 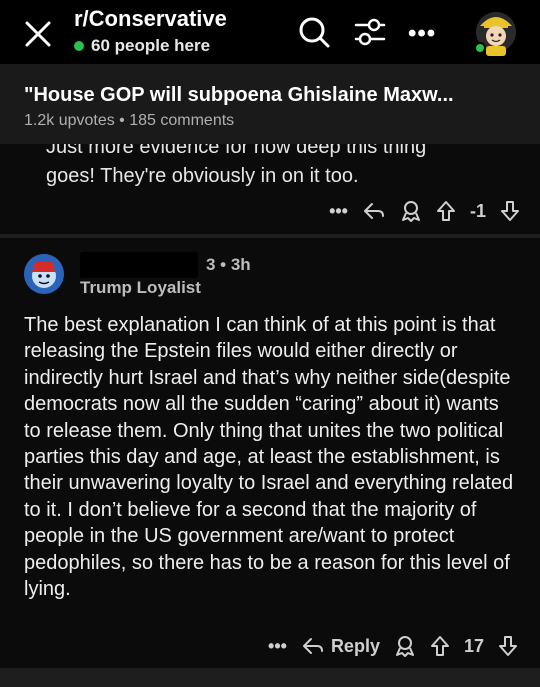 What do you see at coordinates (422, 34) in the screenshot?
I see `more-icon: •••` at bounding box center [422, 34].